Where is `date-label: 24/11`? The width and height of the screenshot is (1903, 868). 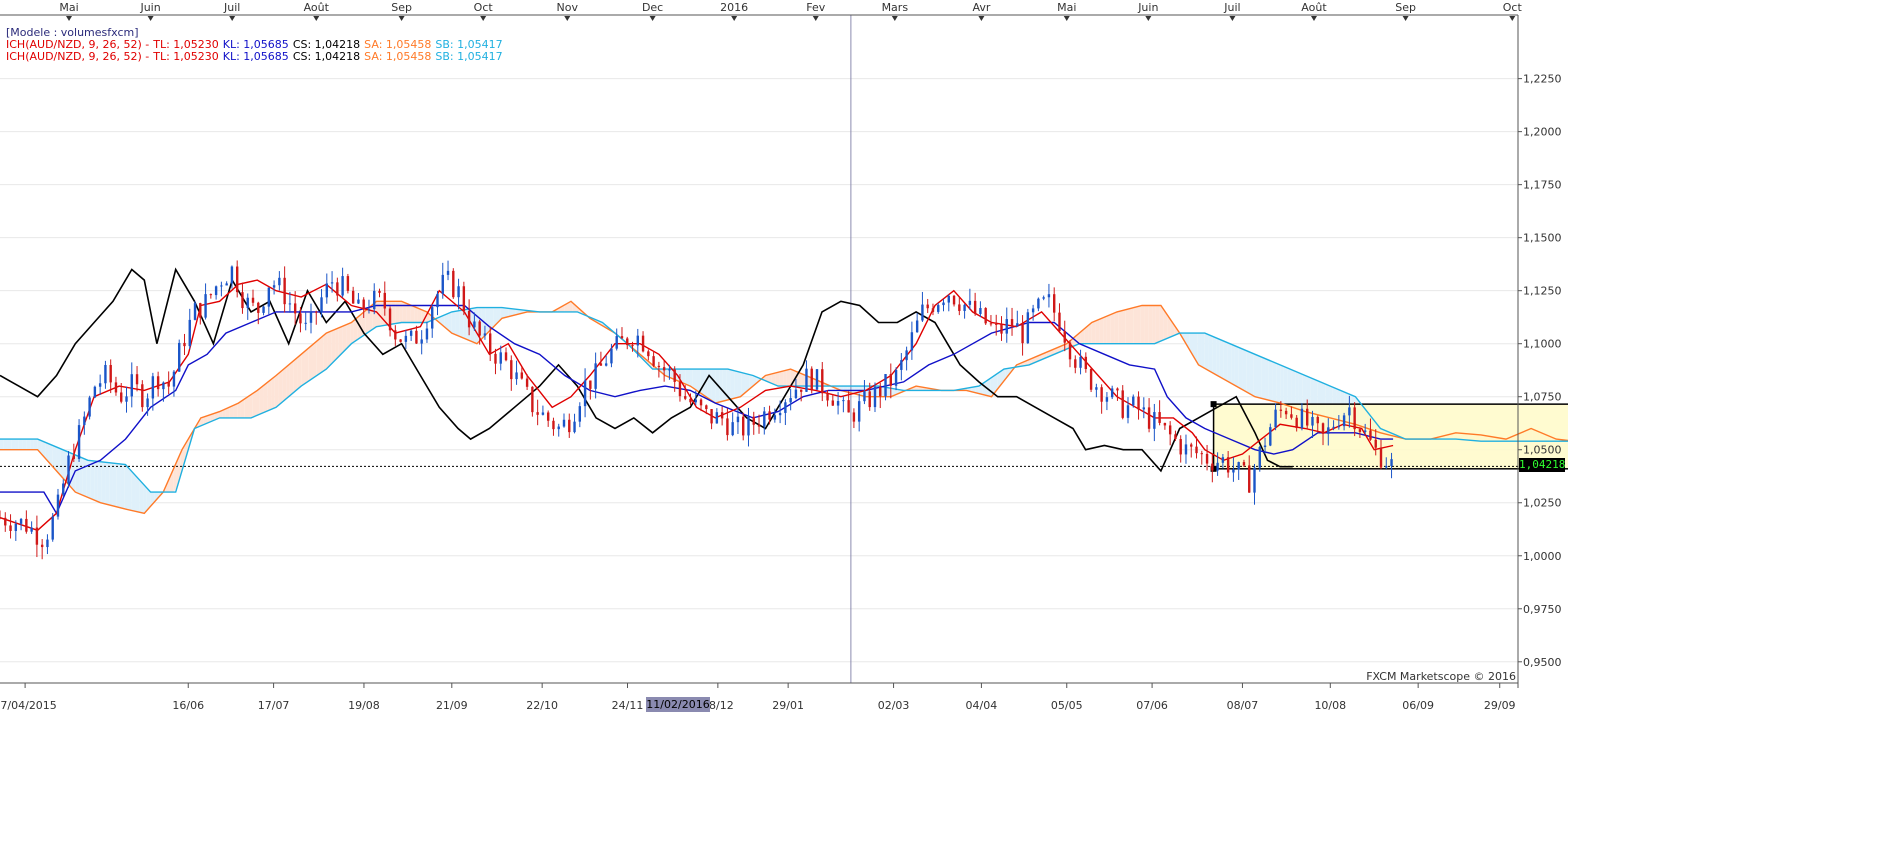 date-label: 24/11 is located at coordinates (628, 705).